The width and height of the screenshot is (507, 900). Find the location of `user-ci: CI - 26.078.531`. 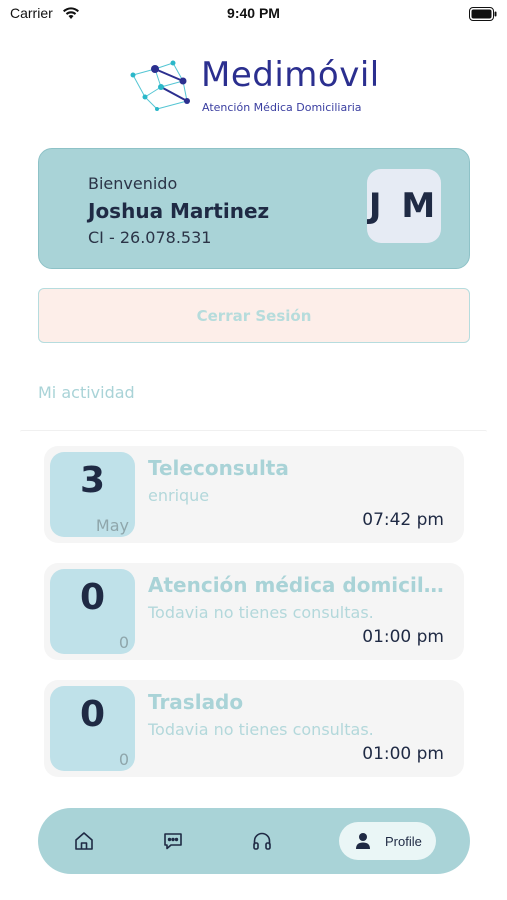

user-ci: CI - 26.078.531 is located at coordinates (150, 237).